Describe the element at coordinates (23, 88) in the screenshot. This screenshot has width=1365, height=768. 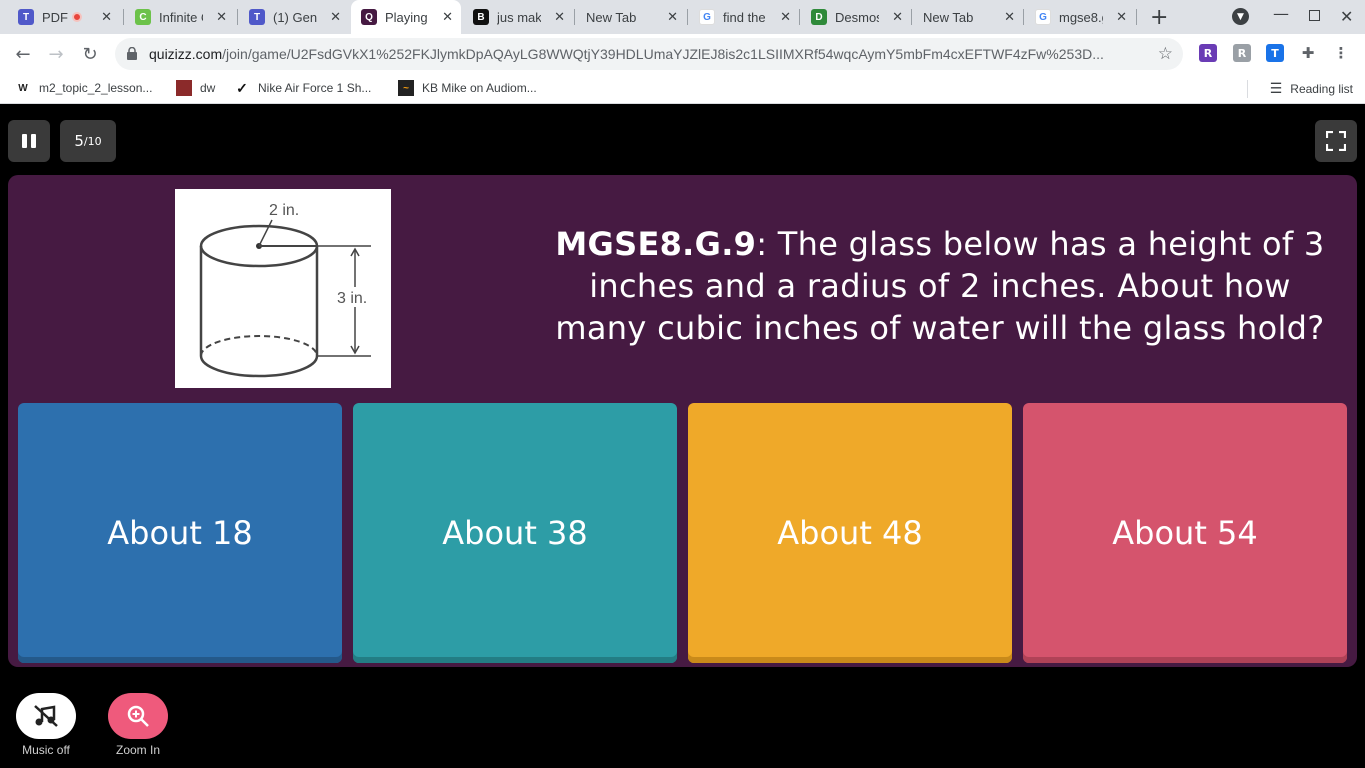
I see `w-icon: W` at that location.